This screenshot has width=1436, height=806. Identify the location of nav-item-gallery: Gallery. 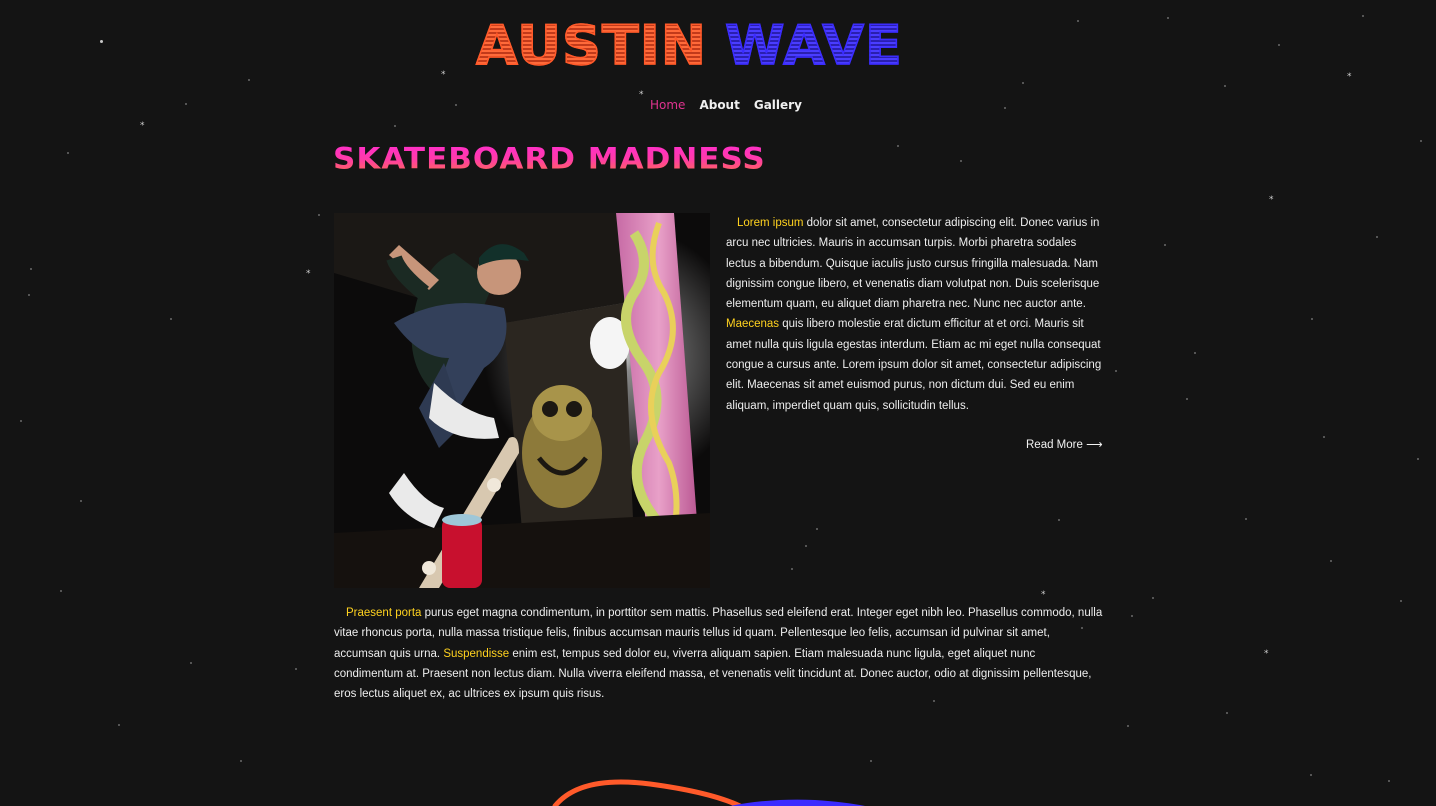
(778, 105).